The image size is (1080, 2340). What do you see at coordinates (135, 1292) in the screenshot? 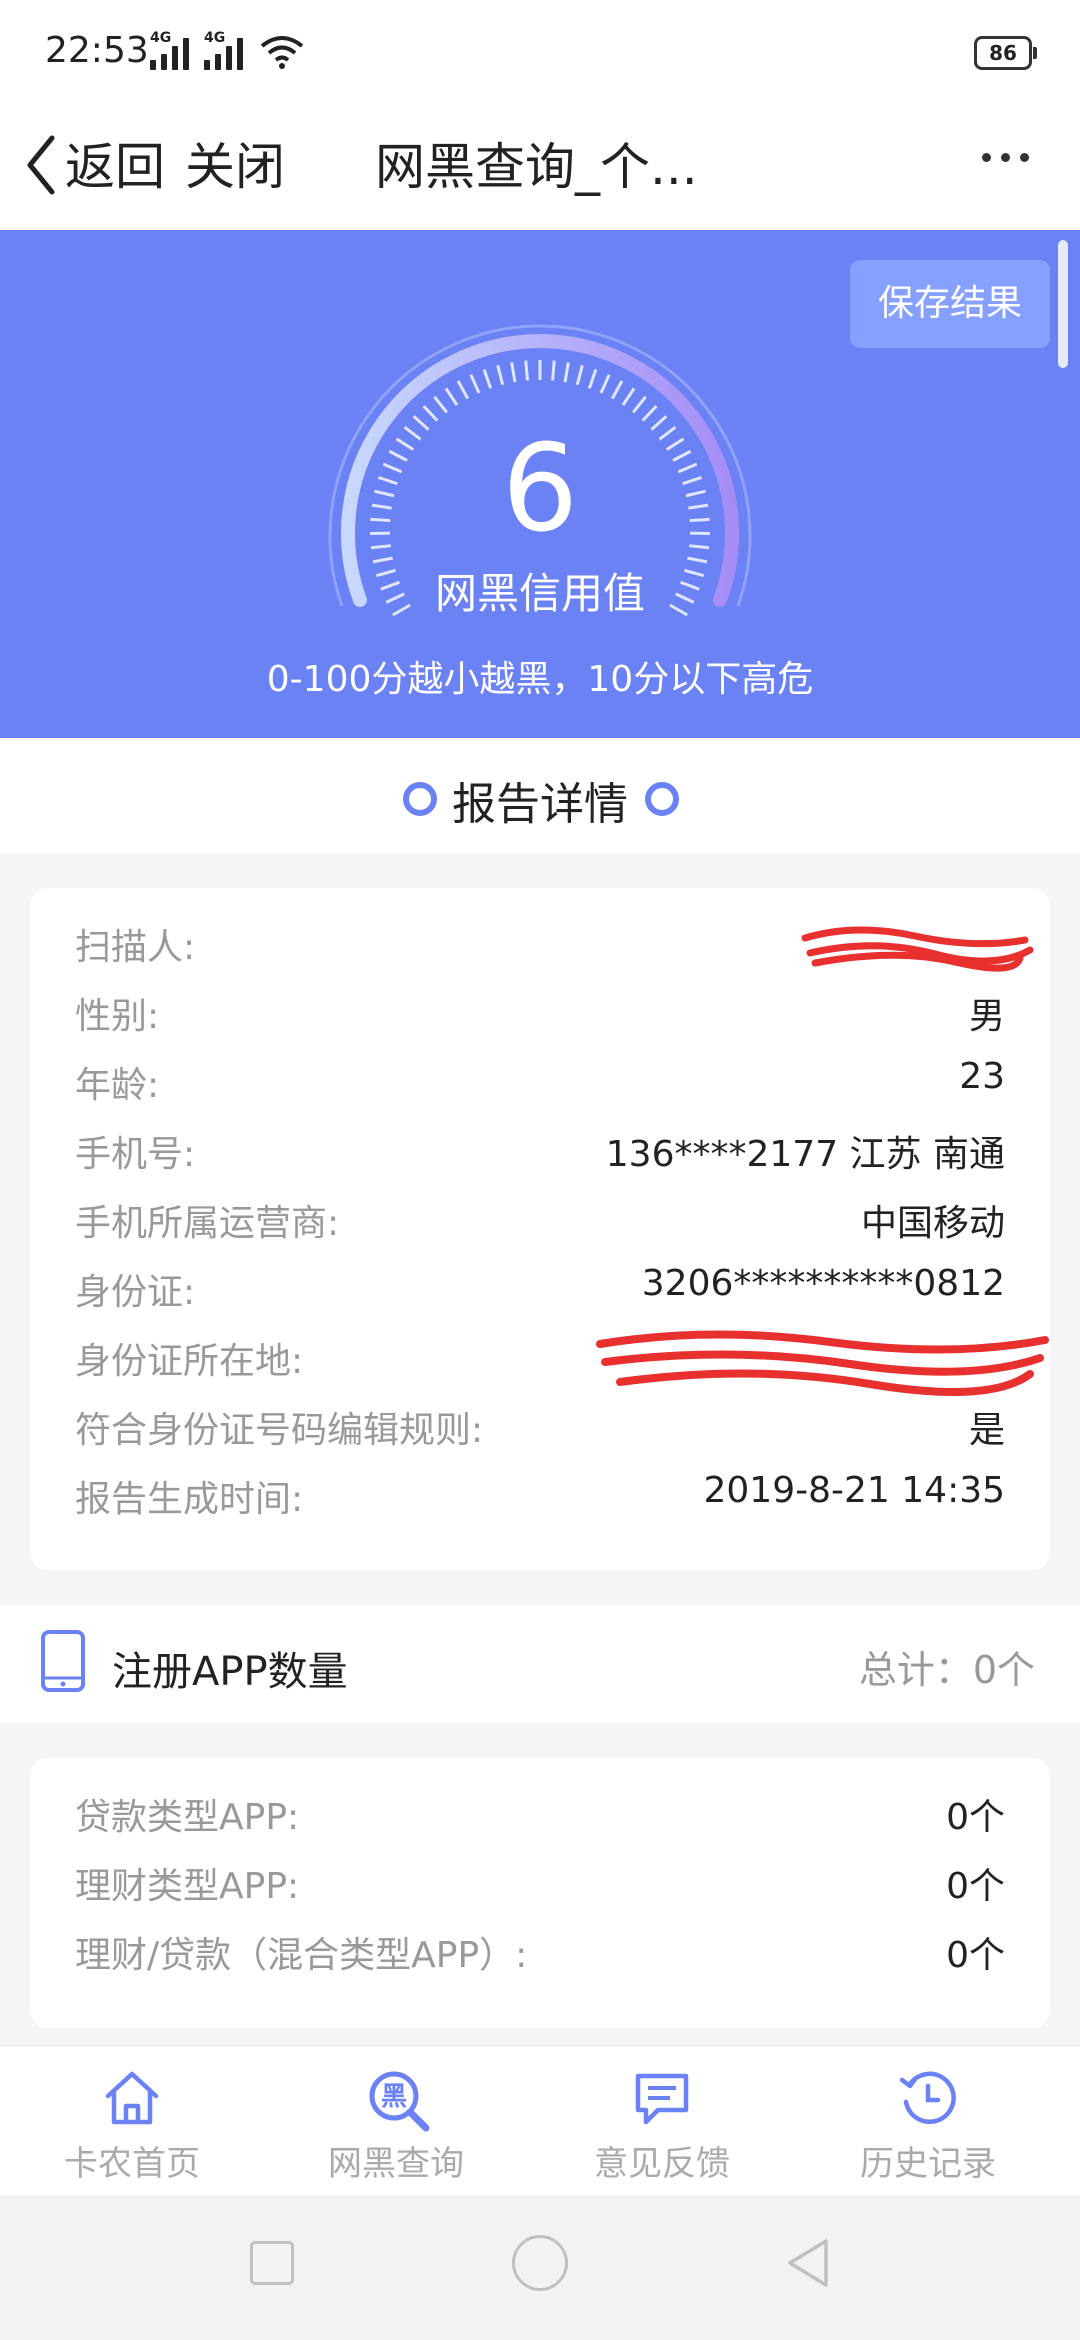
I see `info-key: 身份证:` at bounding box center [135, 1292].